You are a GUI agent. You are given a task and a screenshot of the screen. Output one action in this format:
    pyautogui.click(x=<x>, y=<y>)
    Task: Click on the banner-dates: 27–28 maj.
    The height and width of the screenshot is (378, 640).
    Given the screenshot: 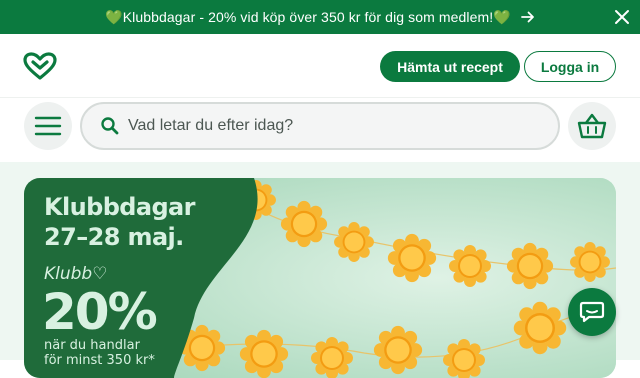 What is the action you would take?
    pyautogui.click(x=114, y=237)
    